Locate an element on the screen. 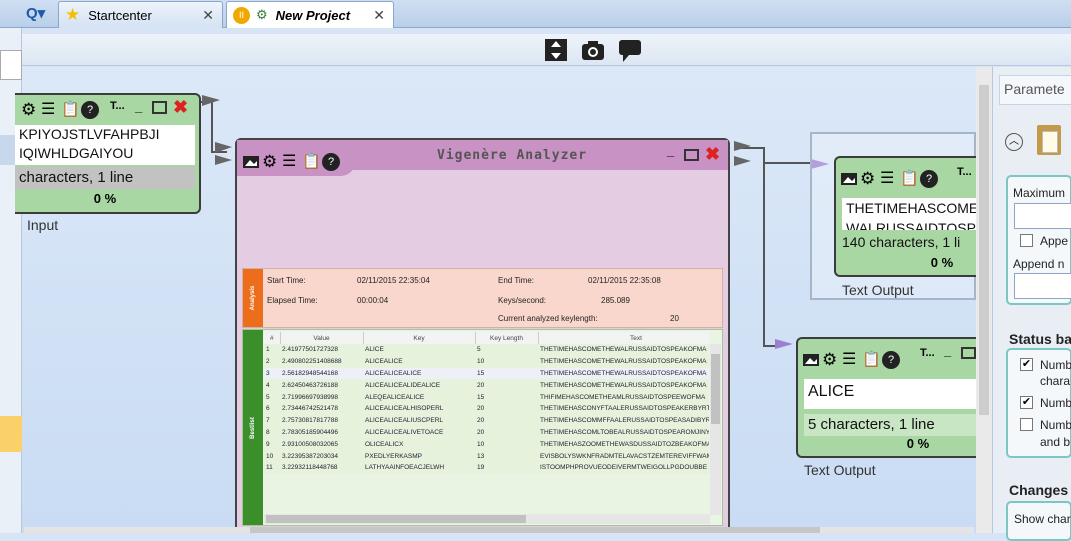 The image size is (1071, 541). maximum-label: Maximum is located at coordinates (1039, 193).